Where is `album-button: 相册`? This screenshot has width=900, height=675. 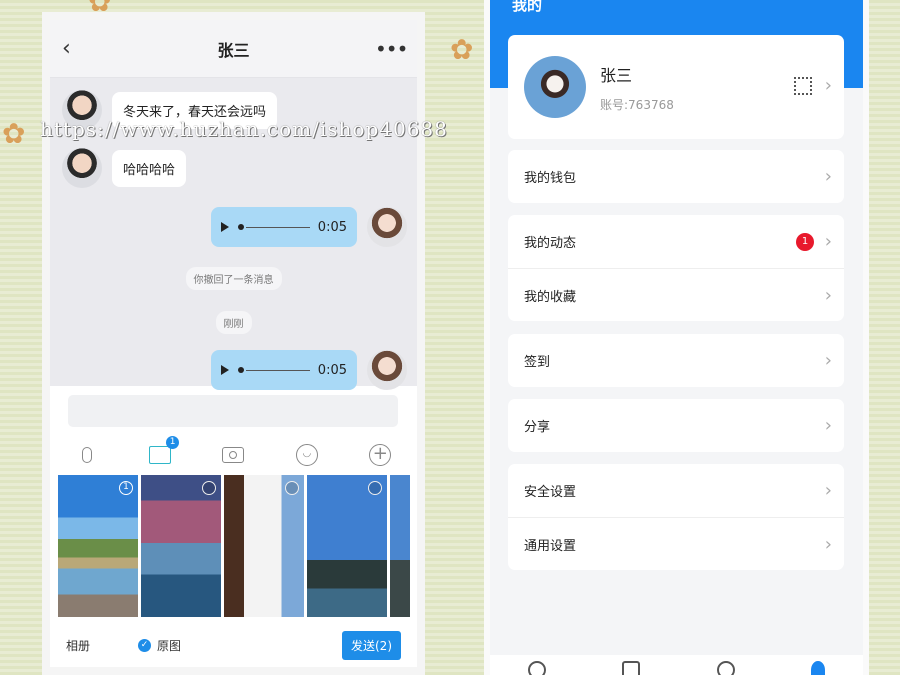
album-button: 相册 is located at coordinates (78, 645).